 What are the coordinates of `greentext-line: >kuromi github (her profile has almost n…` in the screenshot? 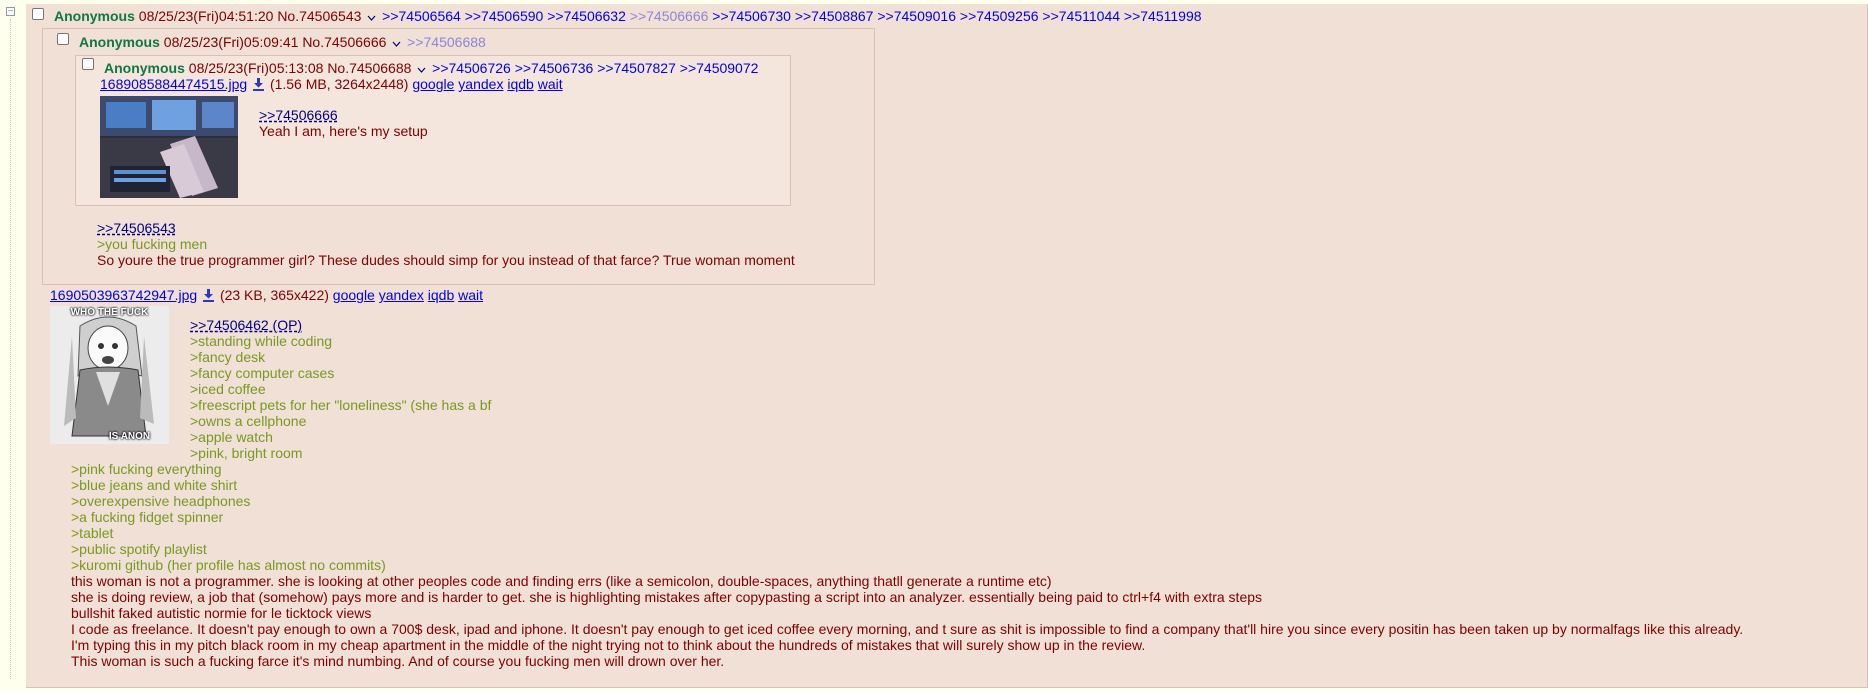 It's located at (228, 565).